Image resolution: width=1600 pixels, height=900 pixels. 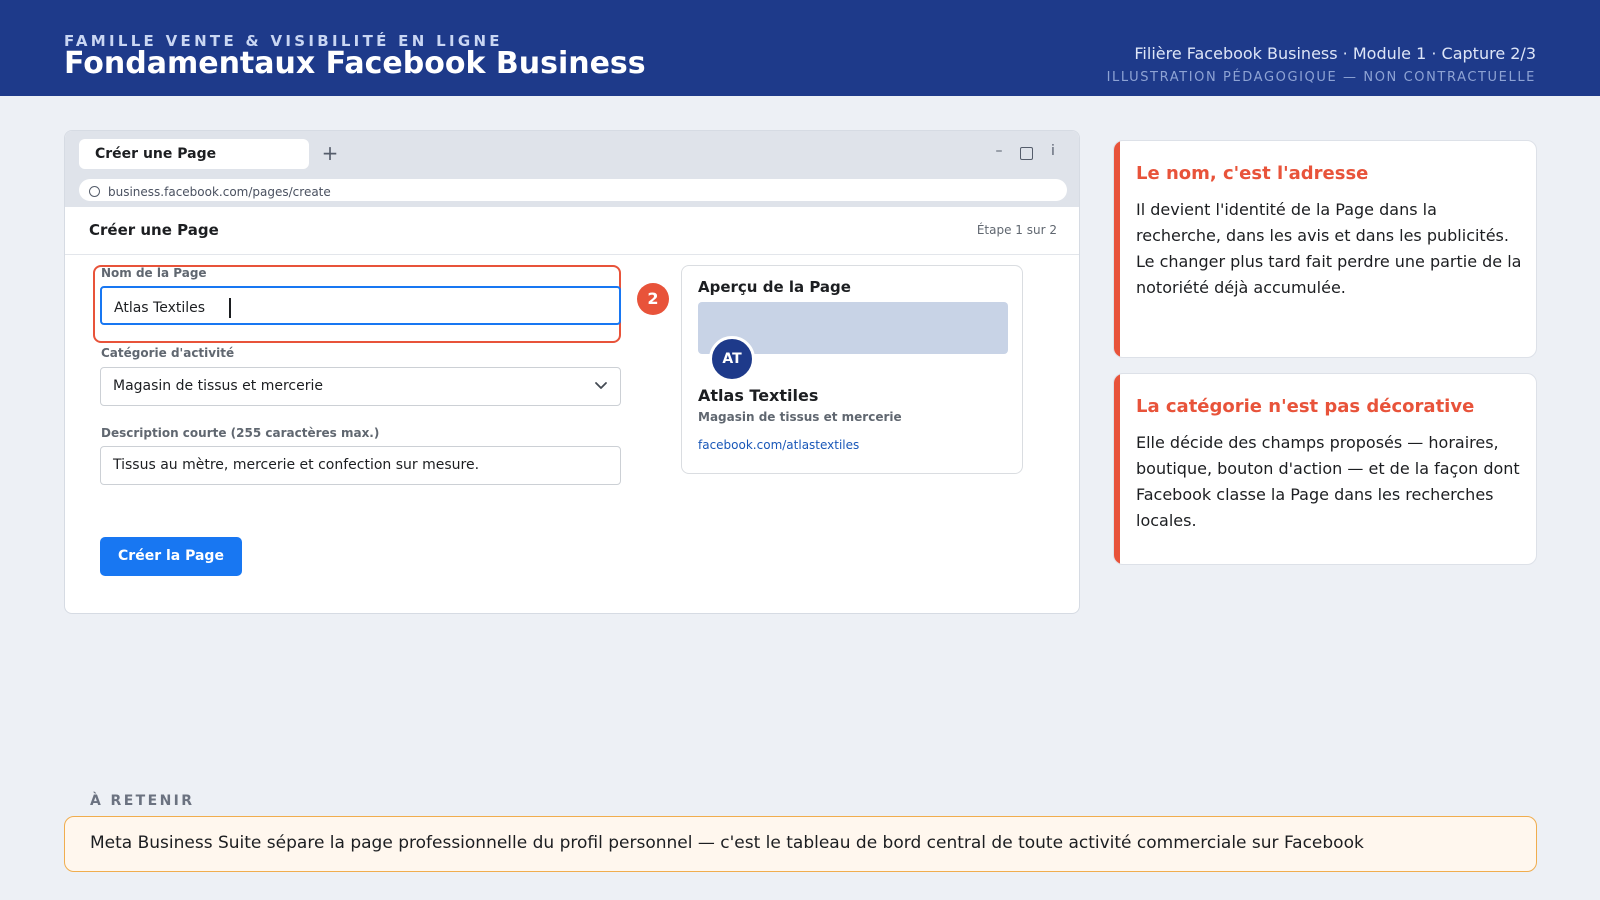 I want to click on url-text: business.facebook.com/pages/create, so click(x=219, y=192).